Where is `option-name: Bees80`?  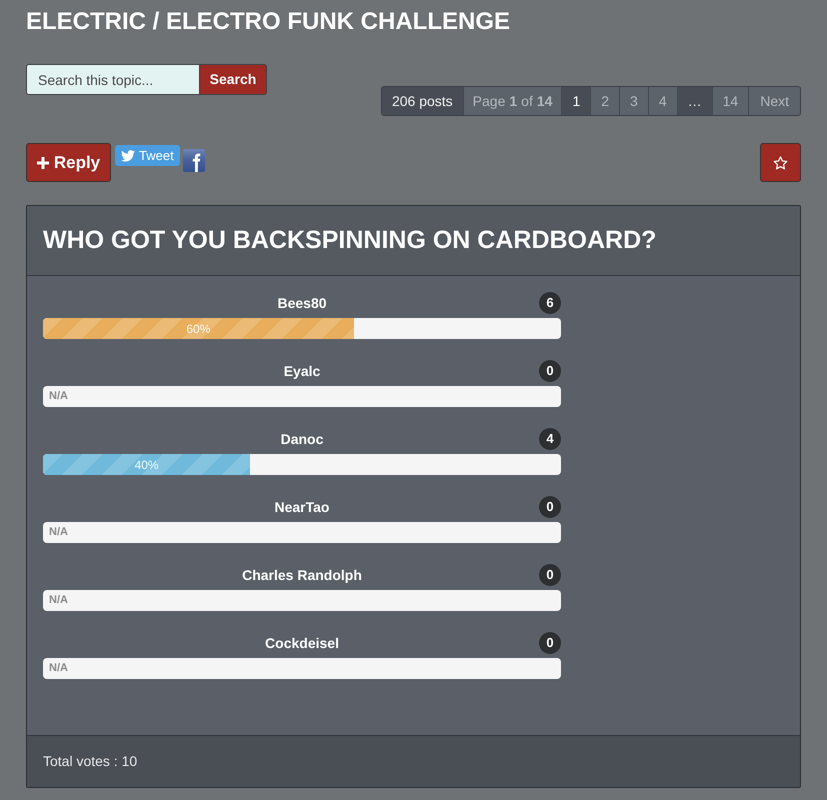 option-name: Bees80 is located at coordinates (302, 303).